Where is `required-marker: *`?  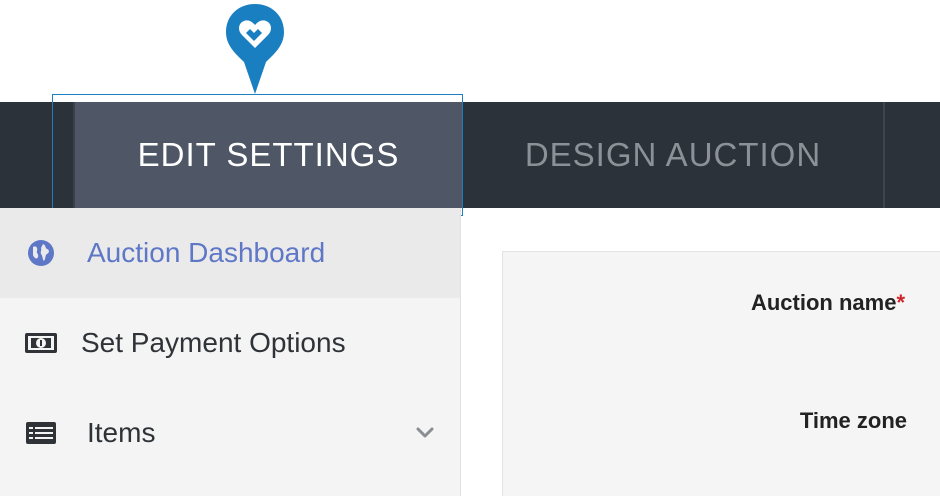
required-marker: * is located at coordinates (900, 302).